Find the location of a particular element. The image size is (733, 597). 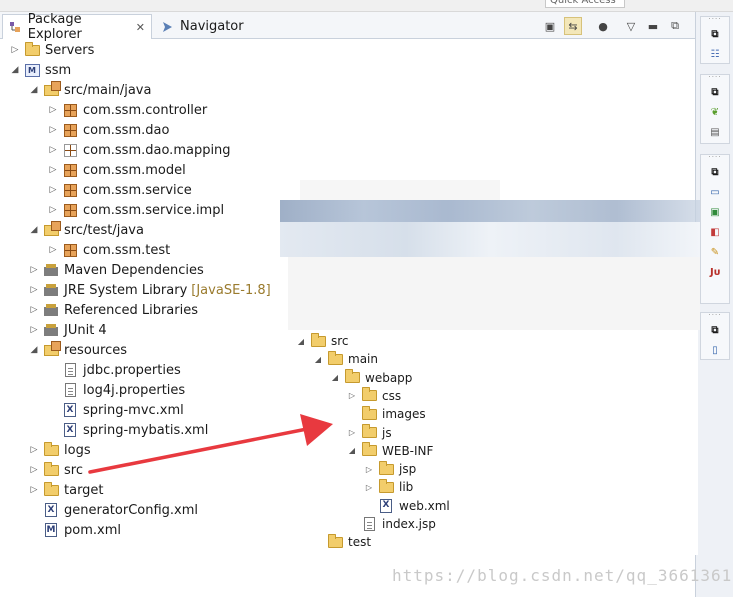

tree-item: ▷ com.ssm.test is located at coordinates (109, 250).